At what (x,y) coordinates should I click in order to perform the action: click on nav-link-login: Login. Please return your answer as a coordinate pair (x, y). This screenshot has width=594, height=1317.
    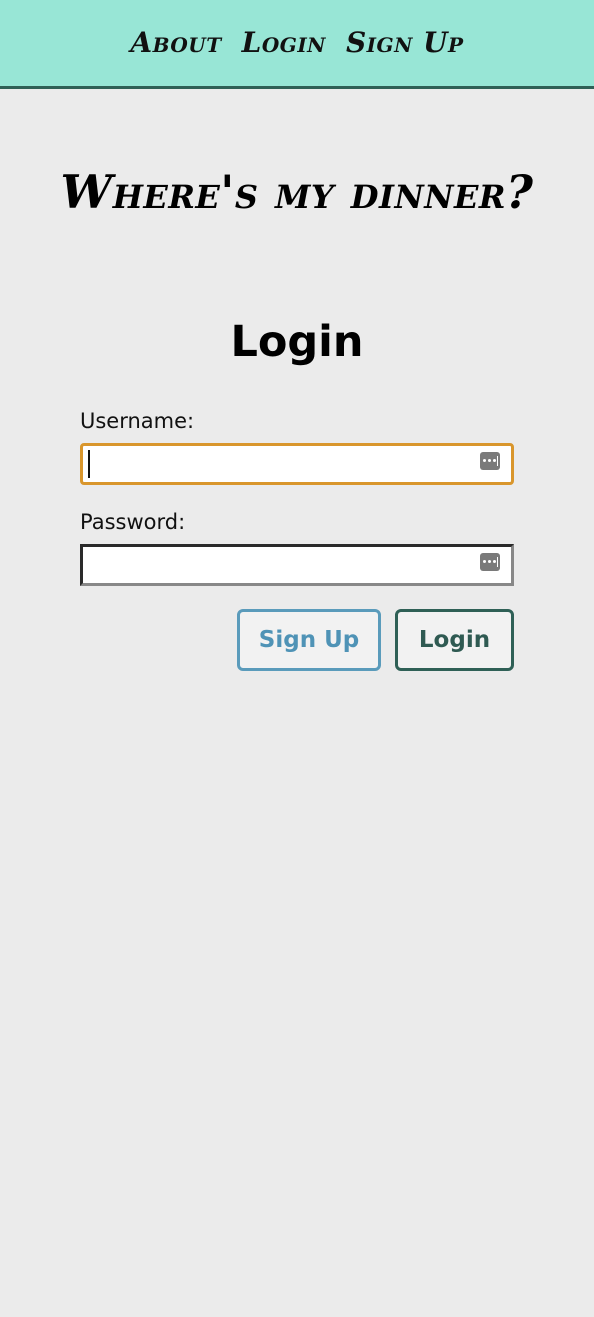
    Looking at the image, I should click on (284, 43).